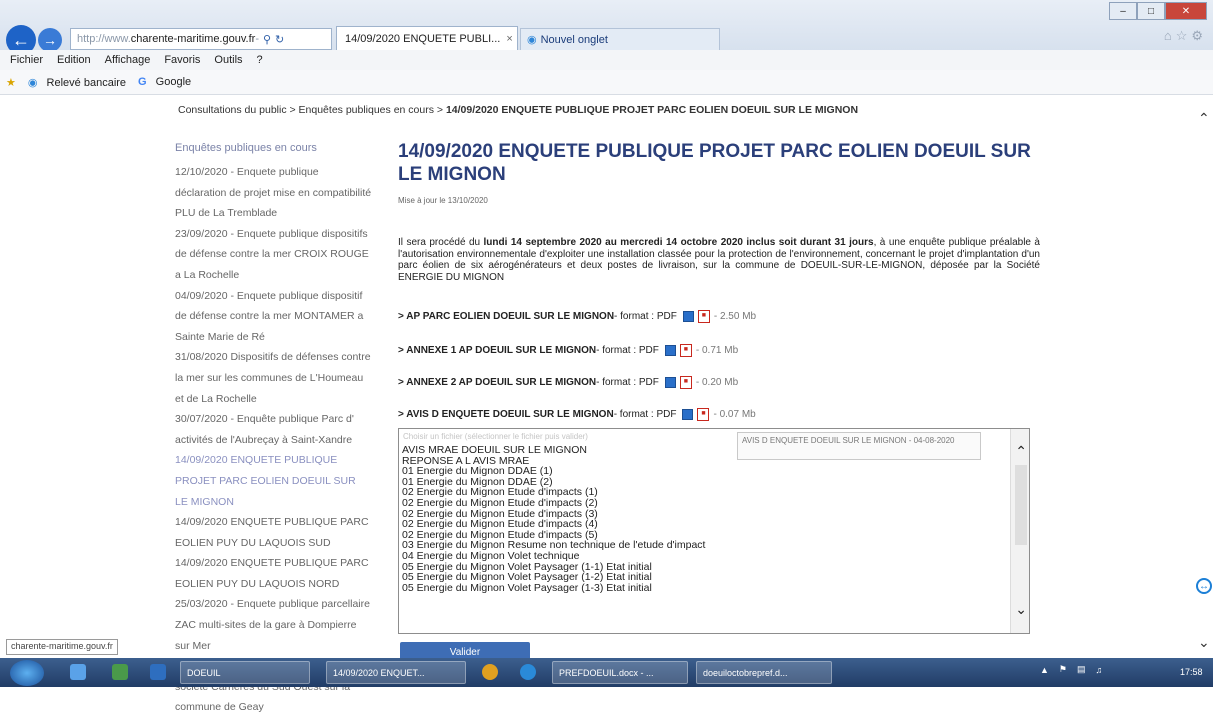 The image size is (1213, 718). What do you see at coordinates (506, 316) in the screenshot?
I see `document-name: > AP PARC EOLIEN DOEUIL SUR LE MIGNON` at bounding box center [506, 316].